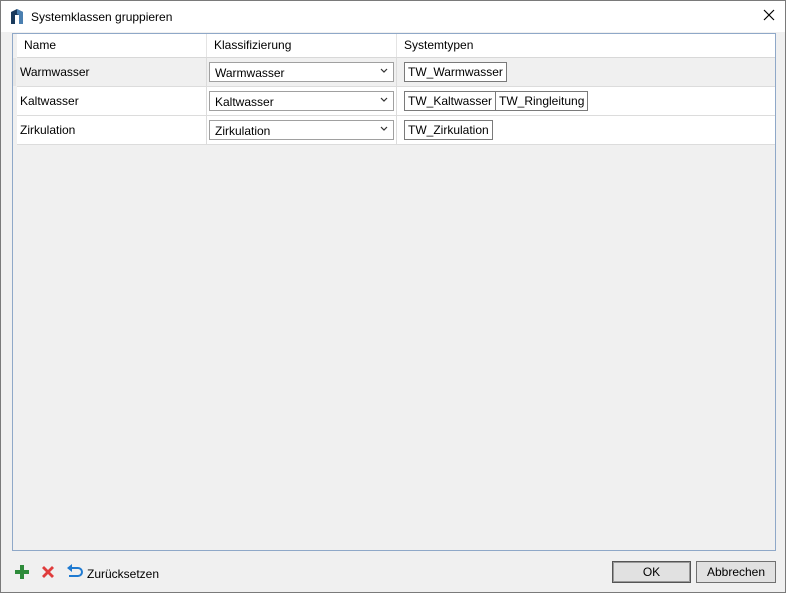 This screenshot has height=593, width=786. I want to click on cancel-button: Abbrechen, so click(736, 572).